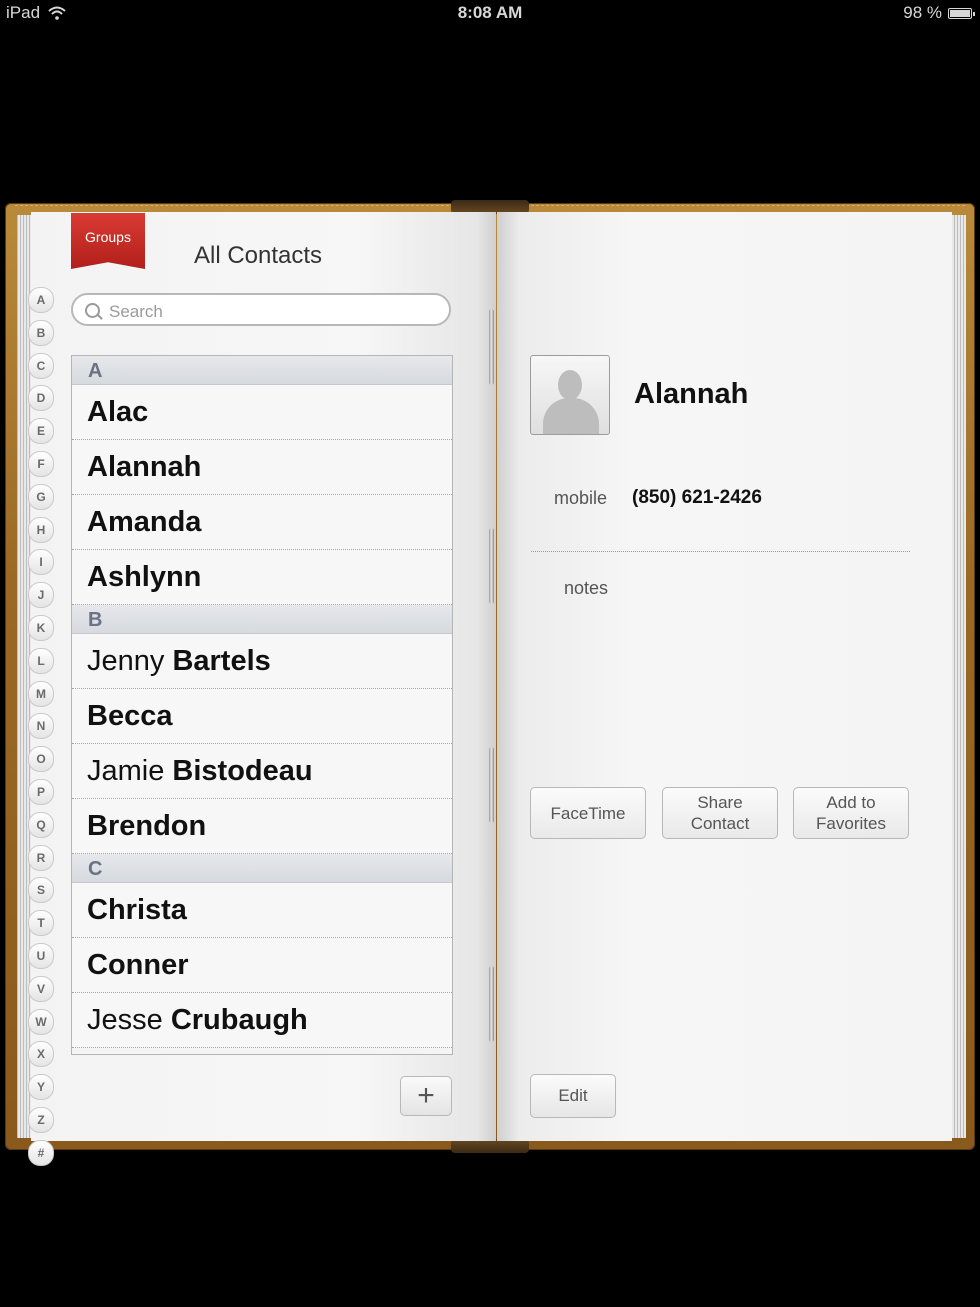 The width and height of the screenshot is (980, 1307). I want to click on contact-name: Alannah, so click(691, 394).